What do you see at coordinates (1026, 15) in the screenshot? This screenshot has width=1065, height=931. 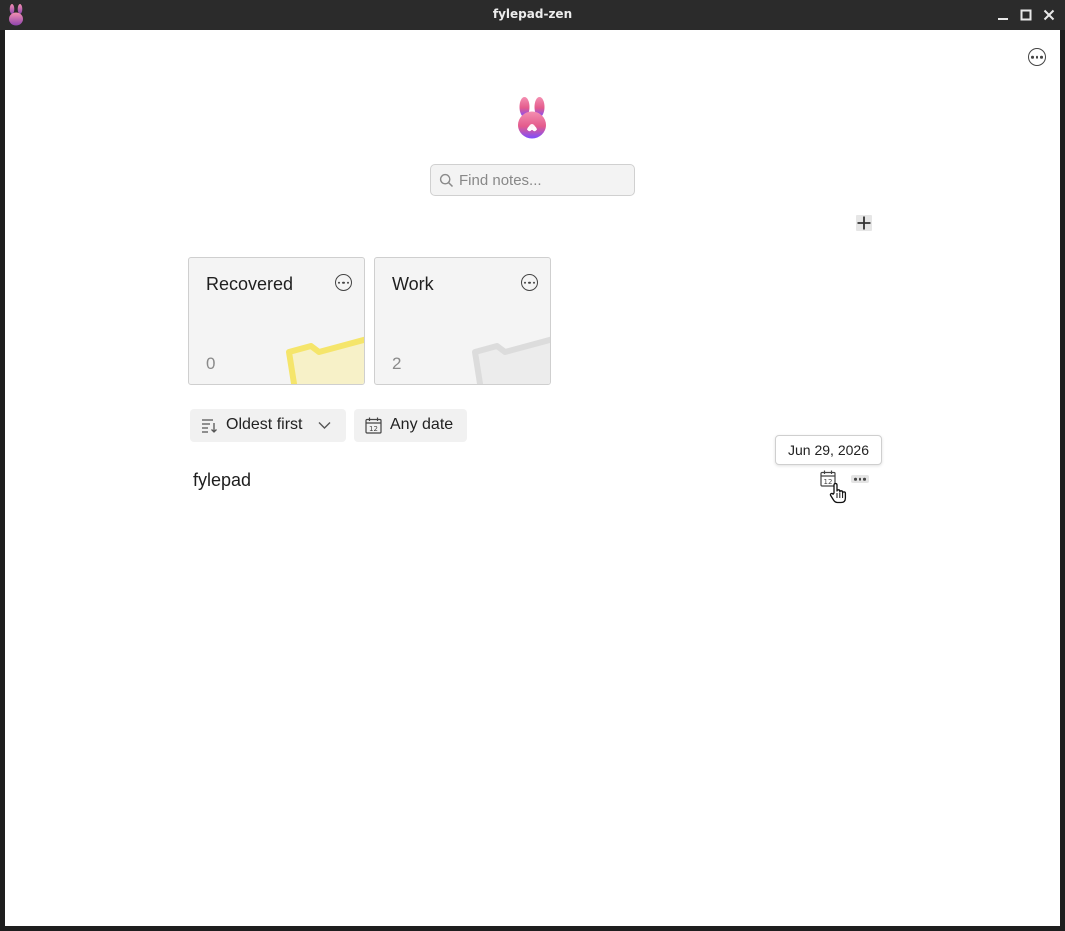 I see `maximize-icon` at bounding box center [1026, 15].